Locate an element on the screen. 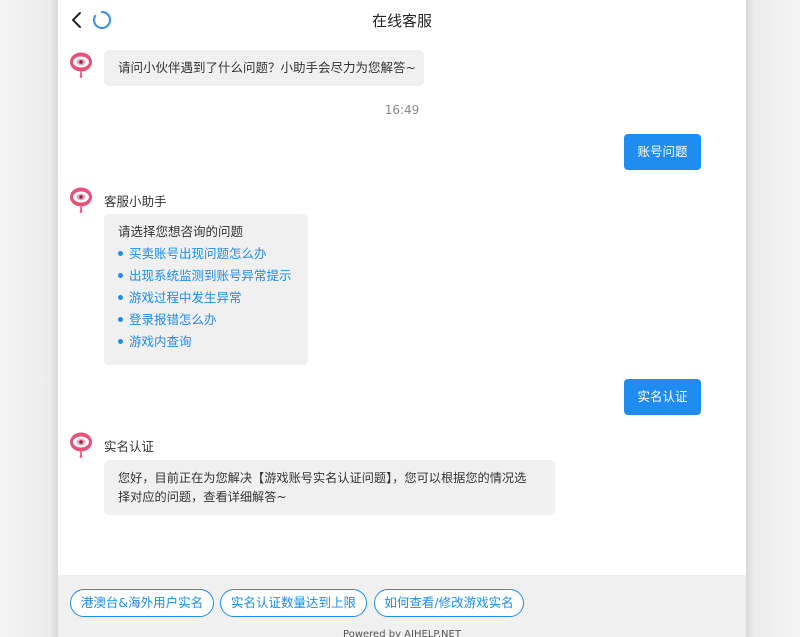  user-message-text: 账号问题 is located at coordinates (662, 151).